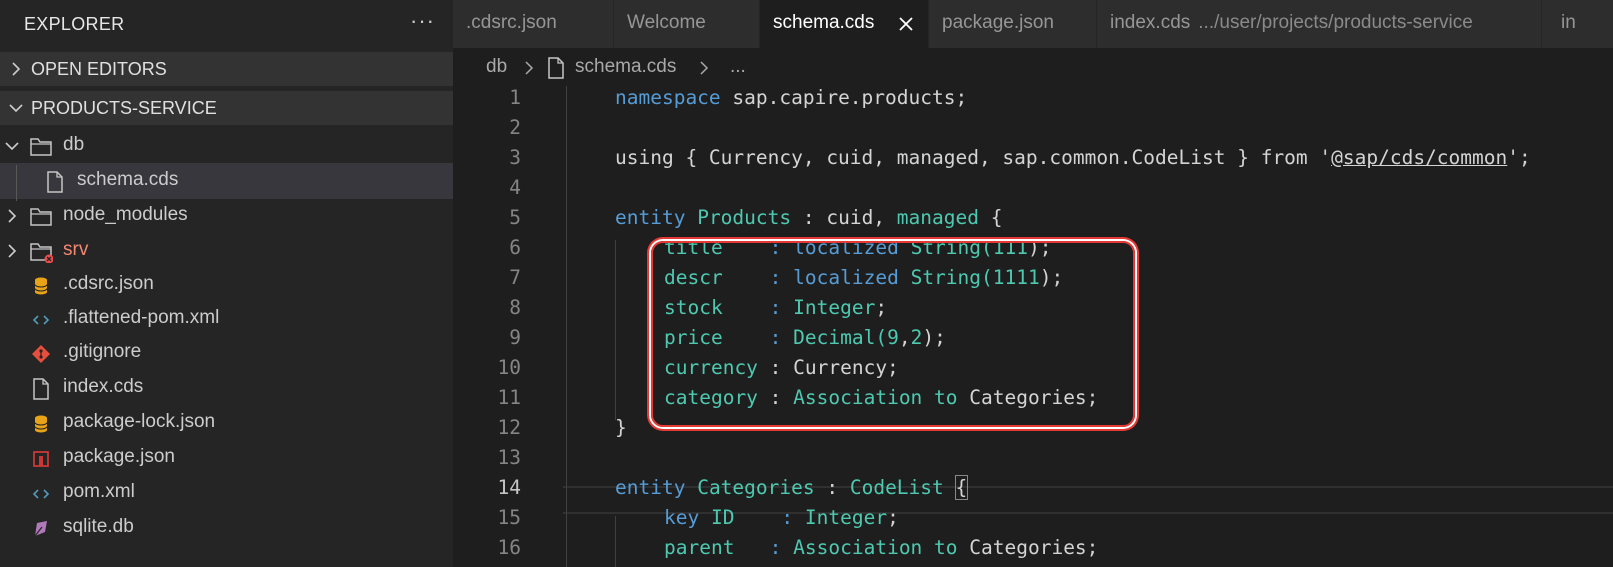 The width and height of the screenshot is (1613, 567). Describe the element at coordinates (226, 423) in the screenshot. I see `tree-item-package-lock: package-lock.json` at that location.